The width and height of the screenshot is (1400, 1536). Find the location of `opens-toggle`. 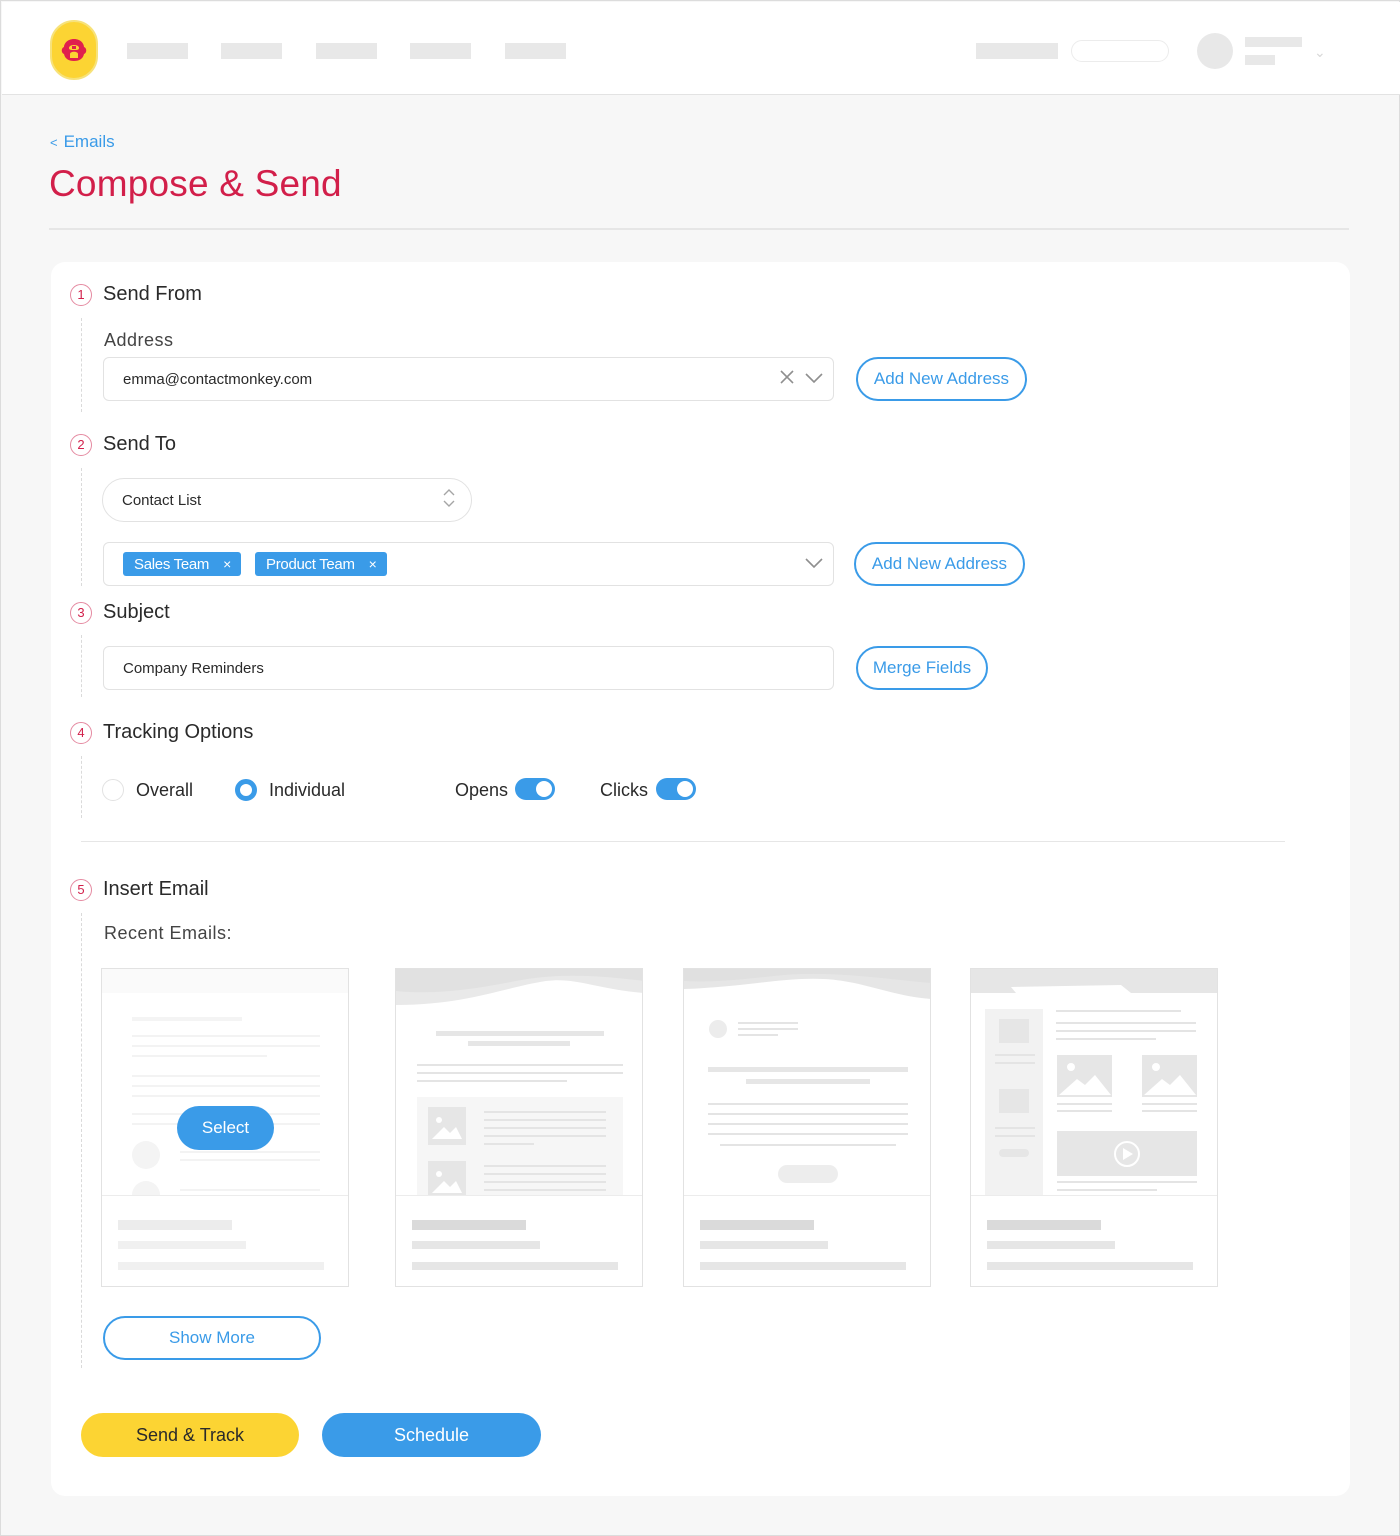

opens-toggle is located at coordinates (535, 789).